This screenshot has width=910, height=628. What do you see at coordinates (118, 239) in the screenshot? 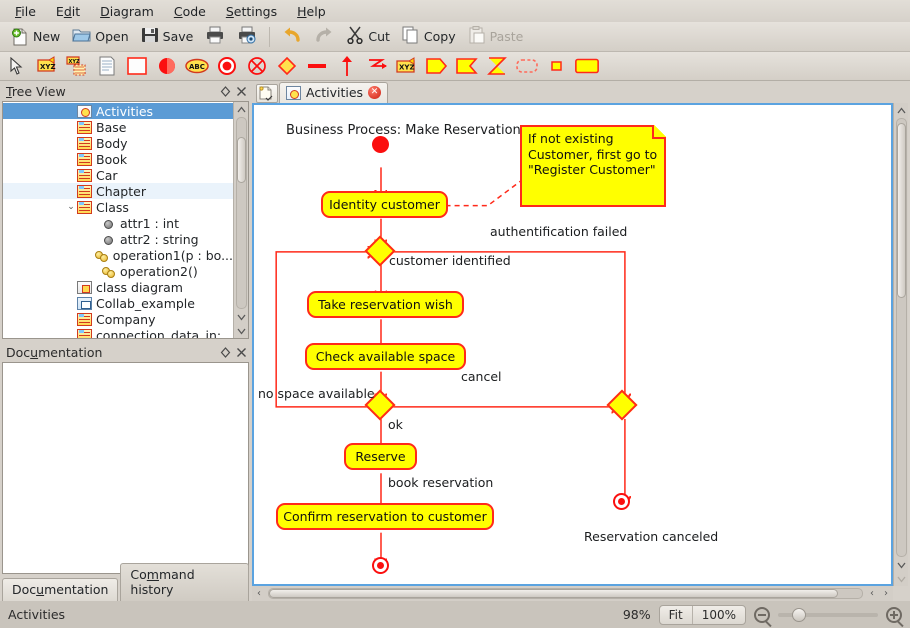
I see `tree-item-attr2-string: attr2 : string` at bounding box center [118, 239].